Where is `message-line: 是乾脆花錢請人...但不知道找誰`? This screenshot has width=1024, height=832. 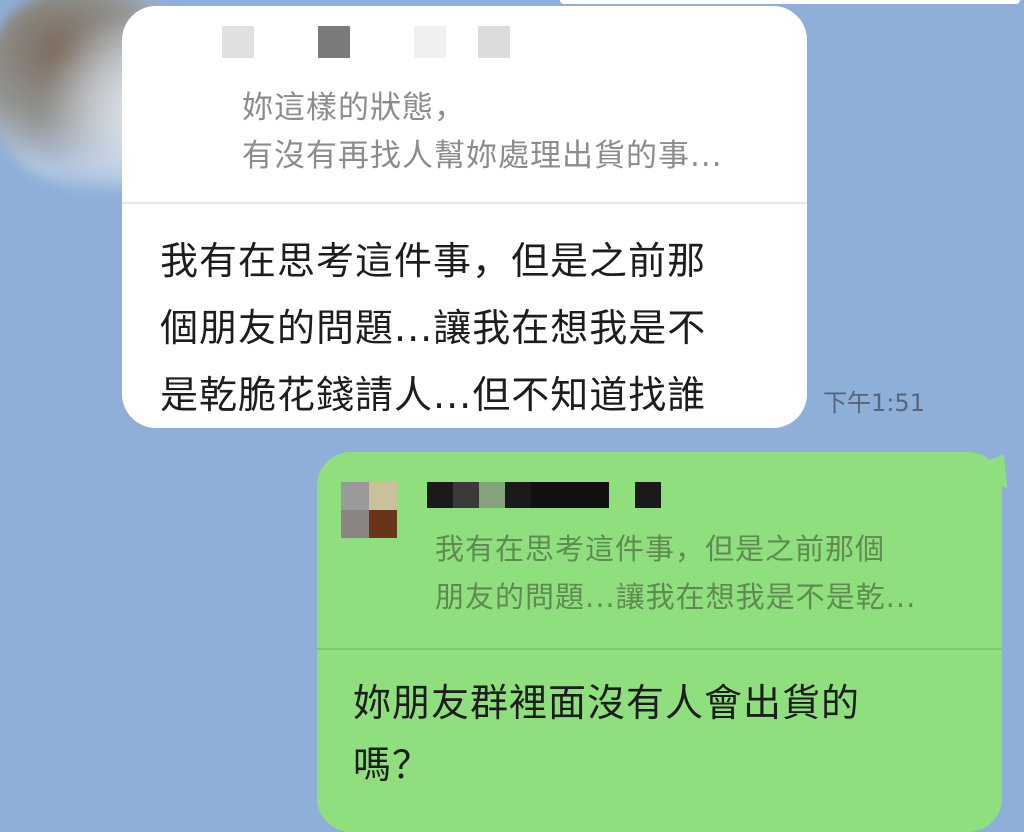
message-line: 是乾脆花錢請人...但不知道找誰 is located at coordinates (433, 395).